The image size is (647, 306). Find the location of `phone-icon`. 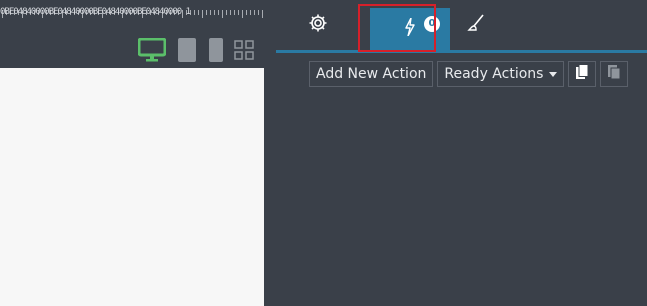

phone-icon is located at coordinates (216, 50).